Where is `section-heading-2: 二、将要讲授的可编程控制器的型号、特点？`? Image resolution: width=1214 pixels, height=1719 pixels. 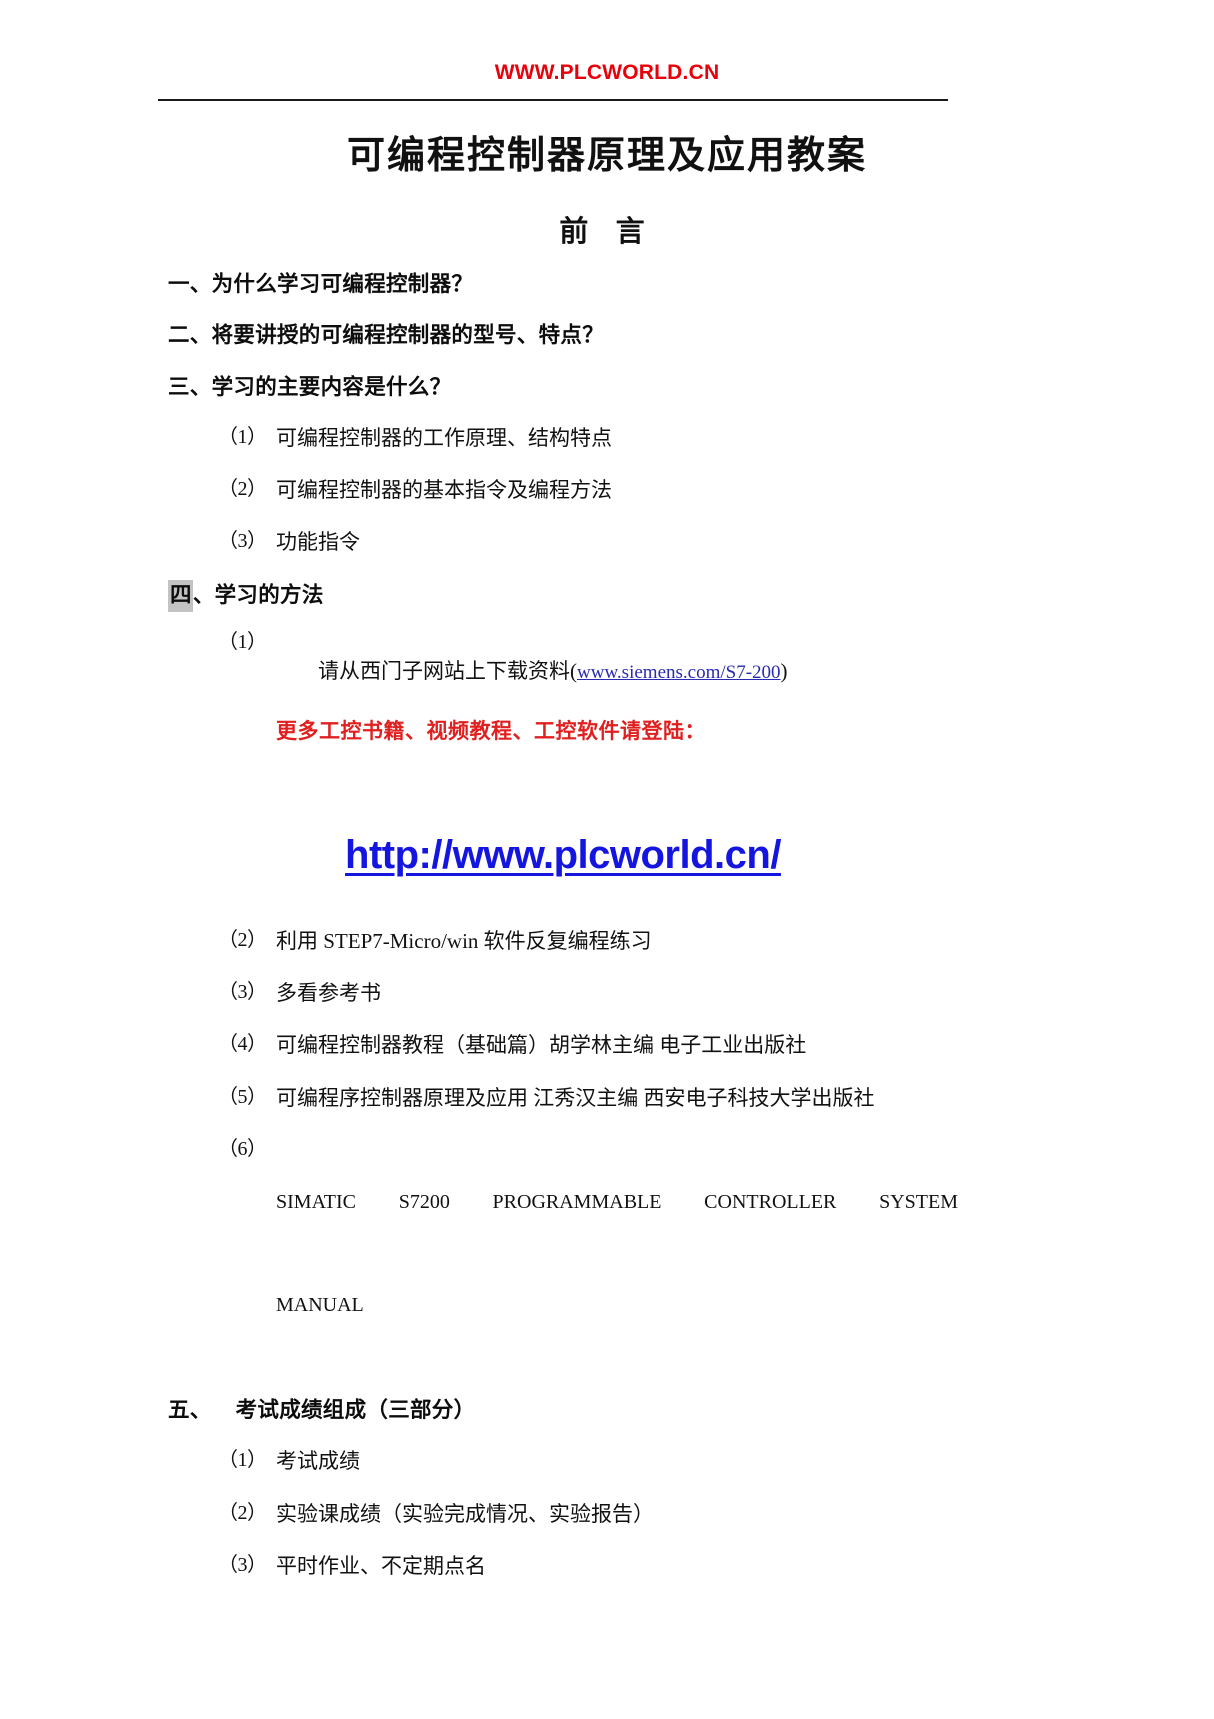 section-heading-2: 二、将要讲授的可编程控制器的型号、特点？ is located at coordinates (386, 335).